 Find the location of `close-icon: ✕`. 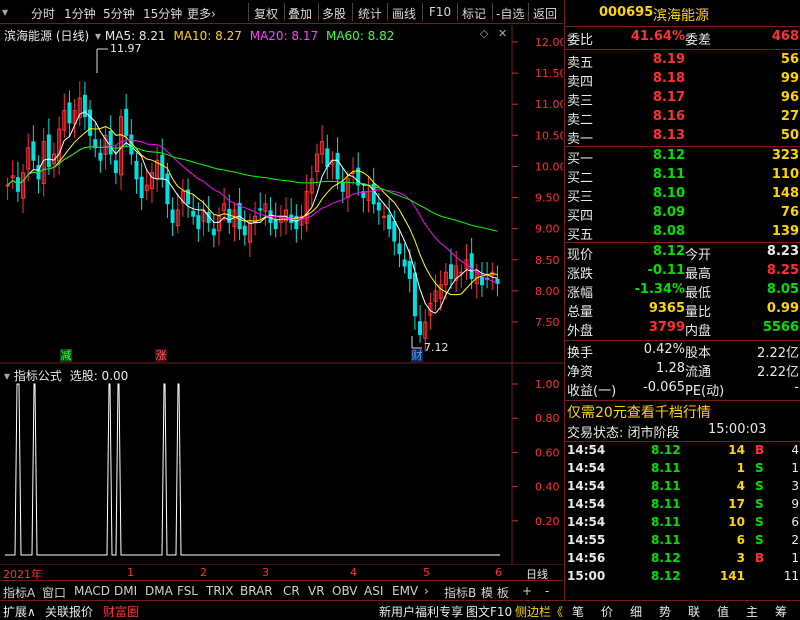

close-icon: ✕ is located at coordinates (502, 33).